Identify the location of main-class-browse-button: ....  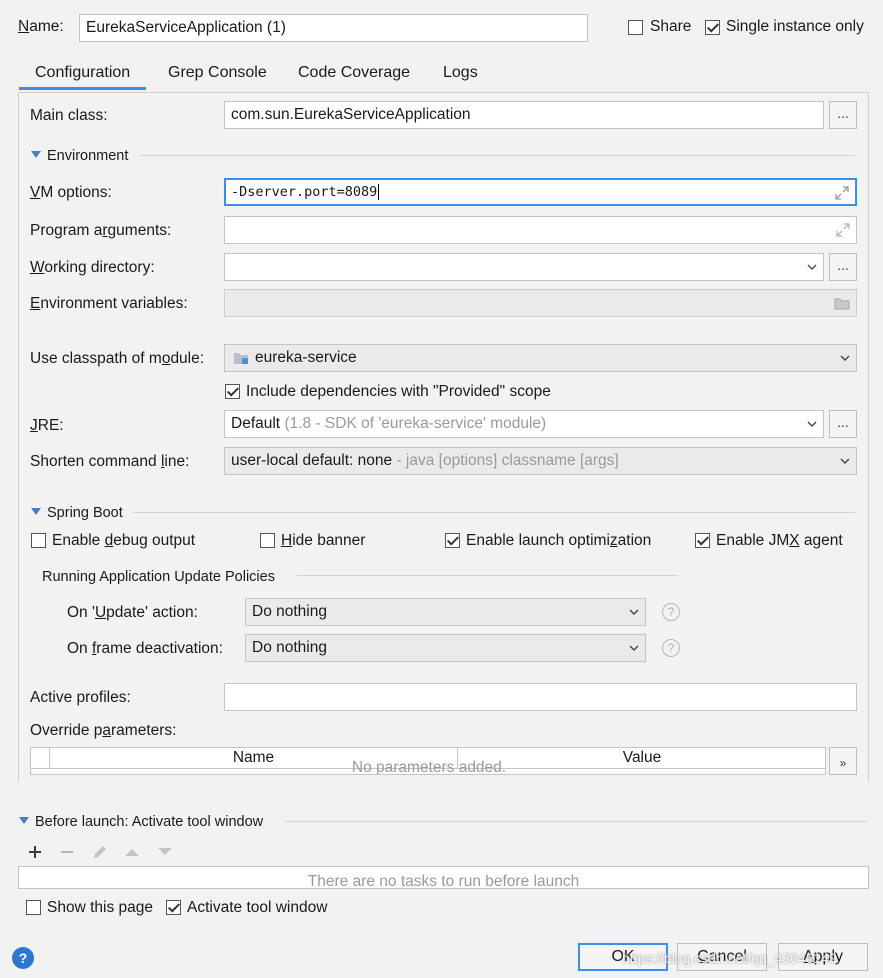
(843, 115).